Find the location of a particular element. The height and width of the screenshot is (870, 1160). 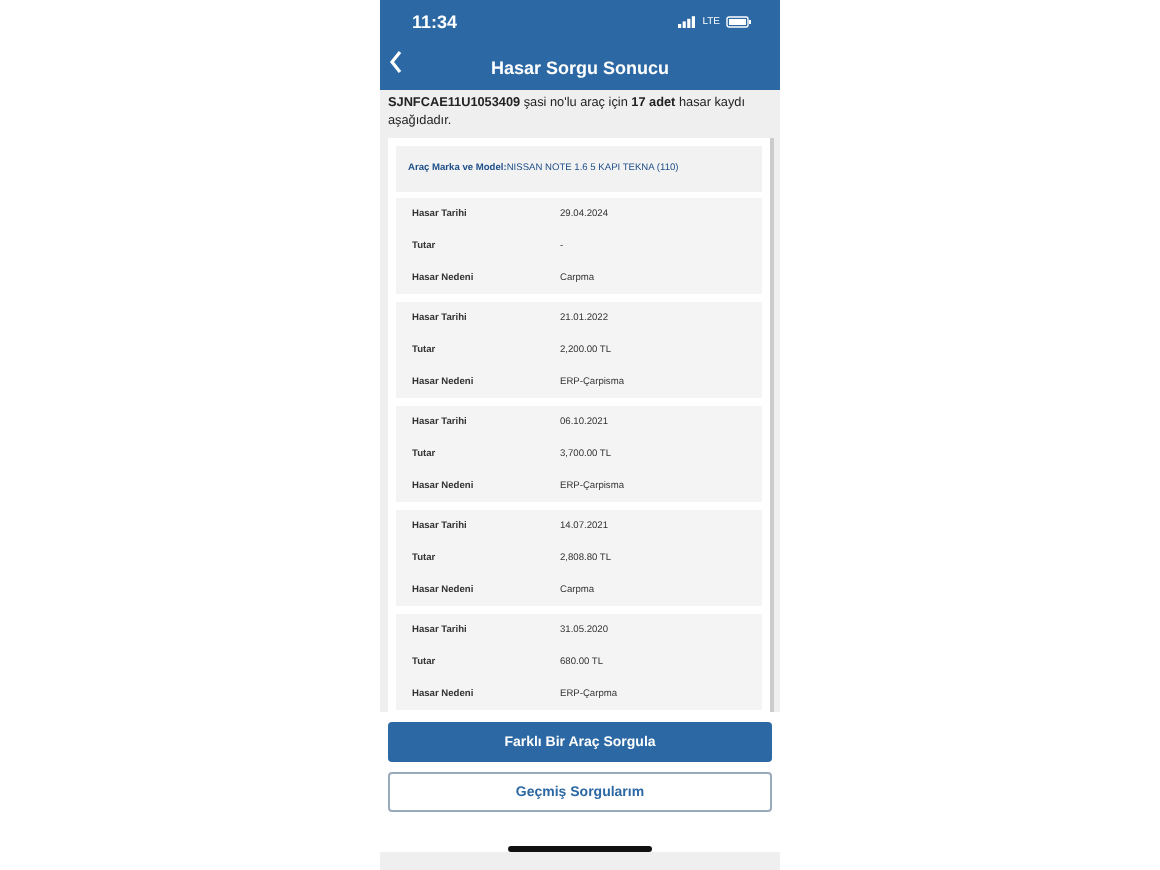

battery-icon is located at coordinates (739, 22).